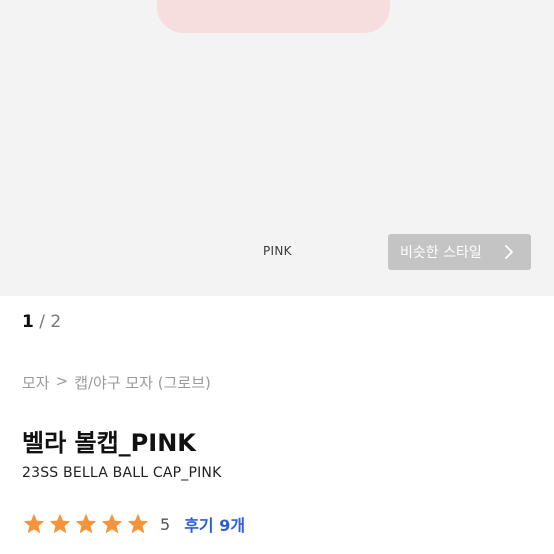  I want to click on image-pager: 1 / 2, so click(41, 322).